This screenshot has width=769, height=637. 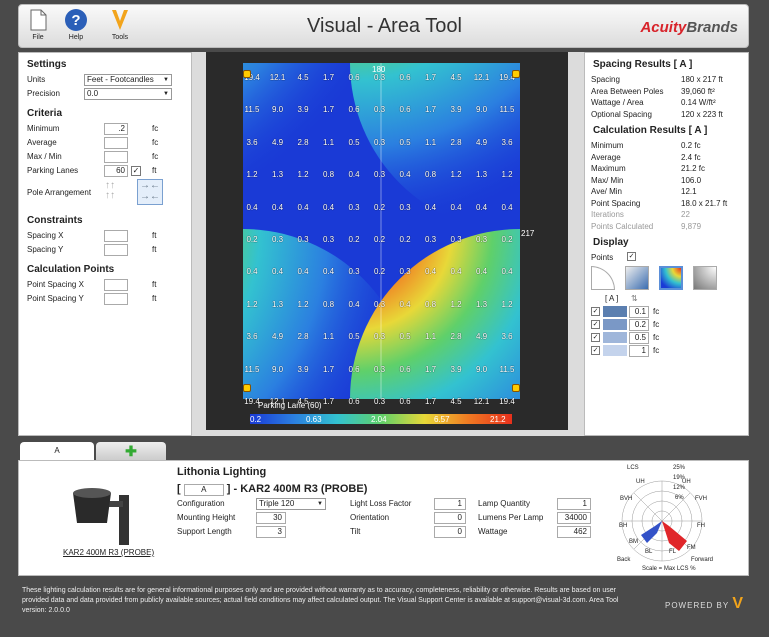 I want to click on illuminance-value: 4.5, so click(x=456, y=401).